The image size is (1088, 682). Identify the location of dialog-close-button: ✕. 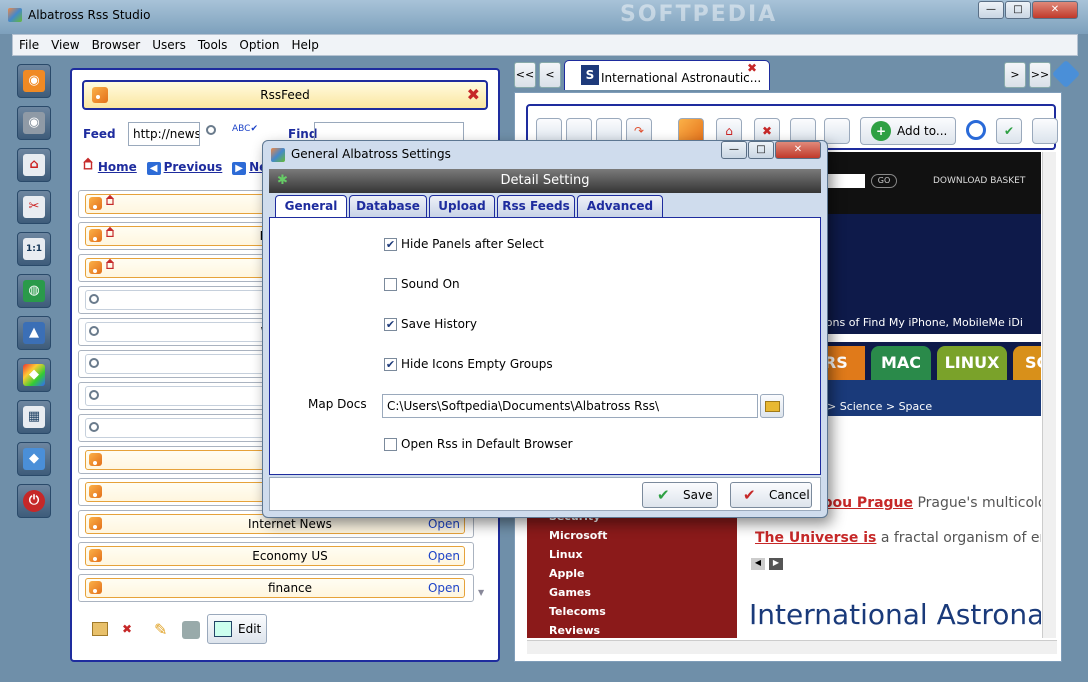
(798, 150).